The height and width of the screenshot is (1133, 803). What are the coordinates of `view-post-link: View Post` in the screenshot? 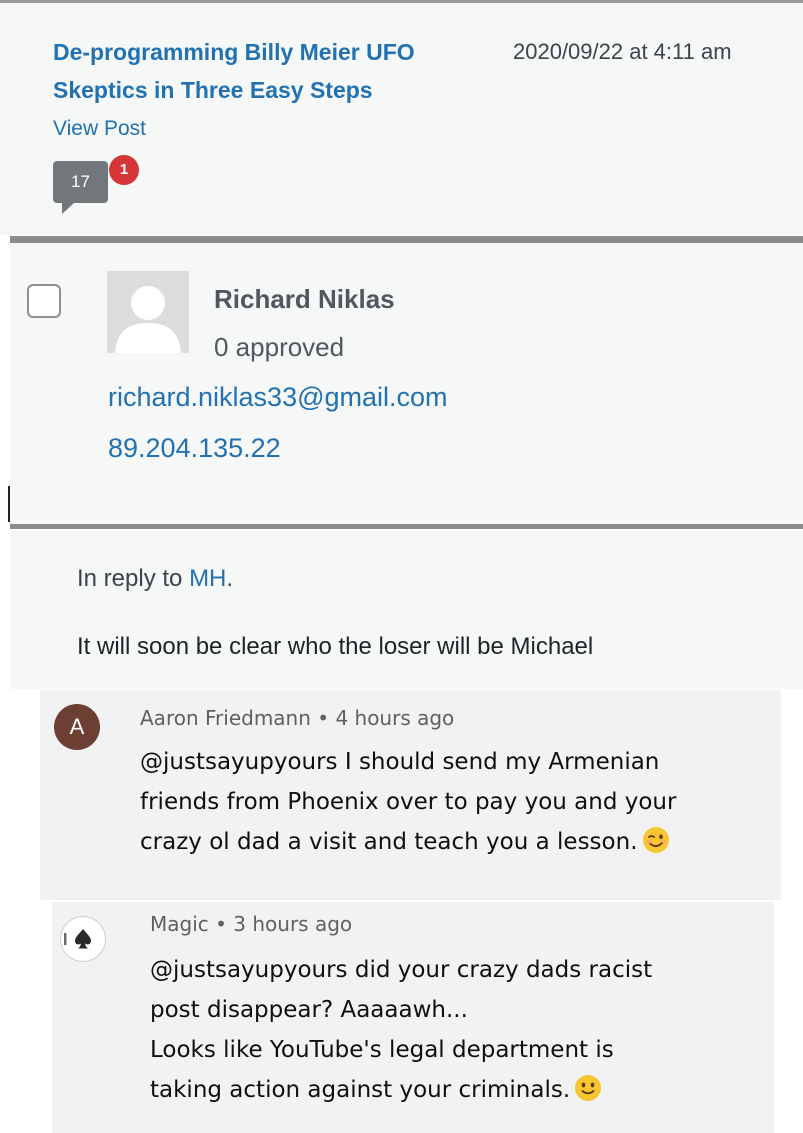 It's located at (99, 129).